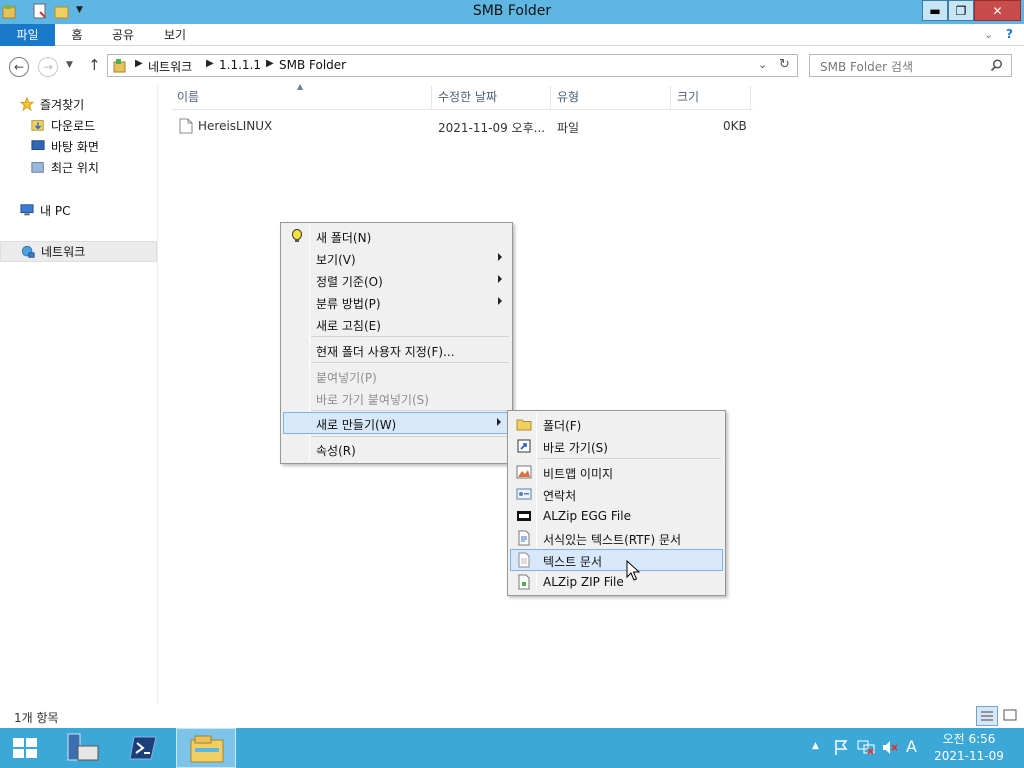 The image size is (1024, 768). I want to click on windows-logo-icon, so click(25, 748).